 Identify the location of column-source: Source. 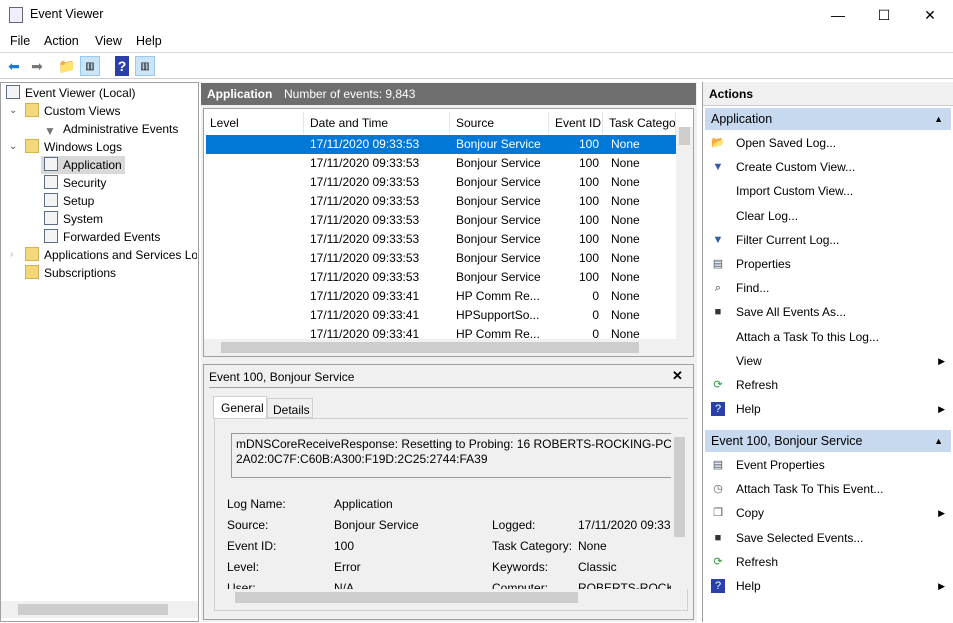
(499, 123).